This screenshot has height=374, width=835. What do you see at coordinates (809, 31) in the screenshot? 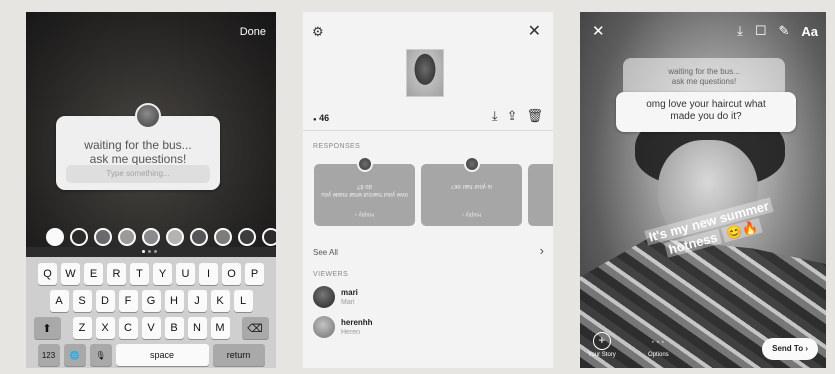
I see `text-tool-button: Aa` at bounding box center [809, 31].